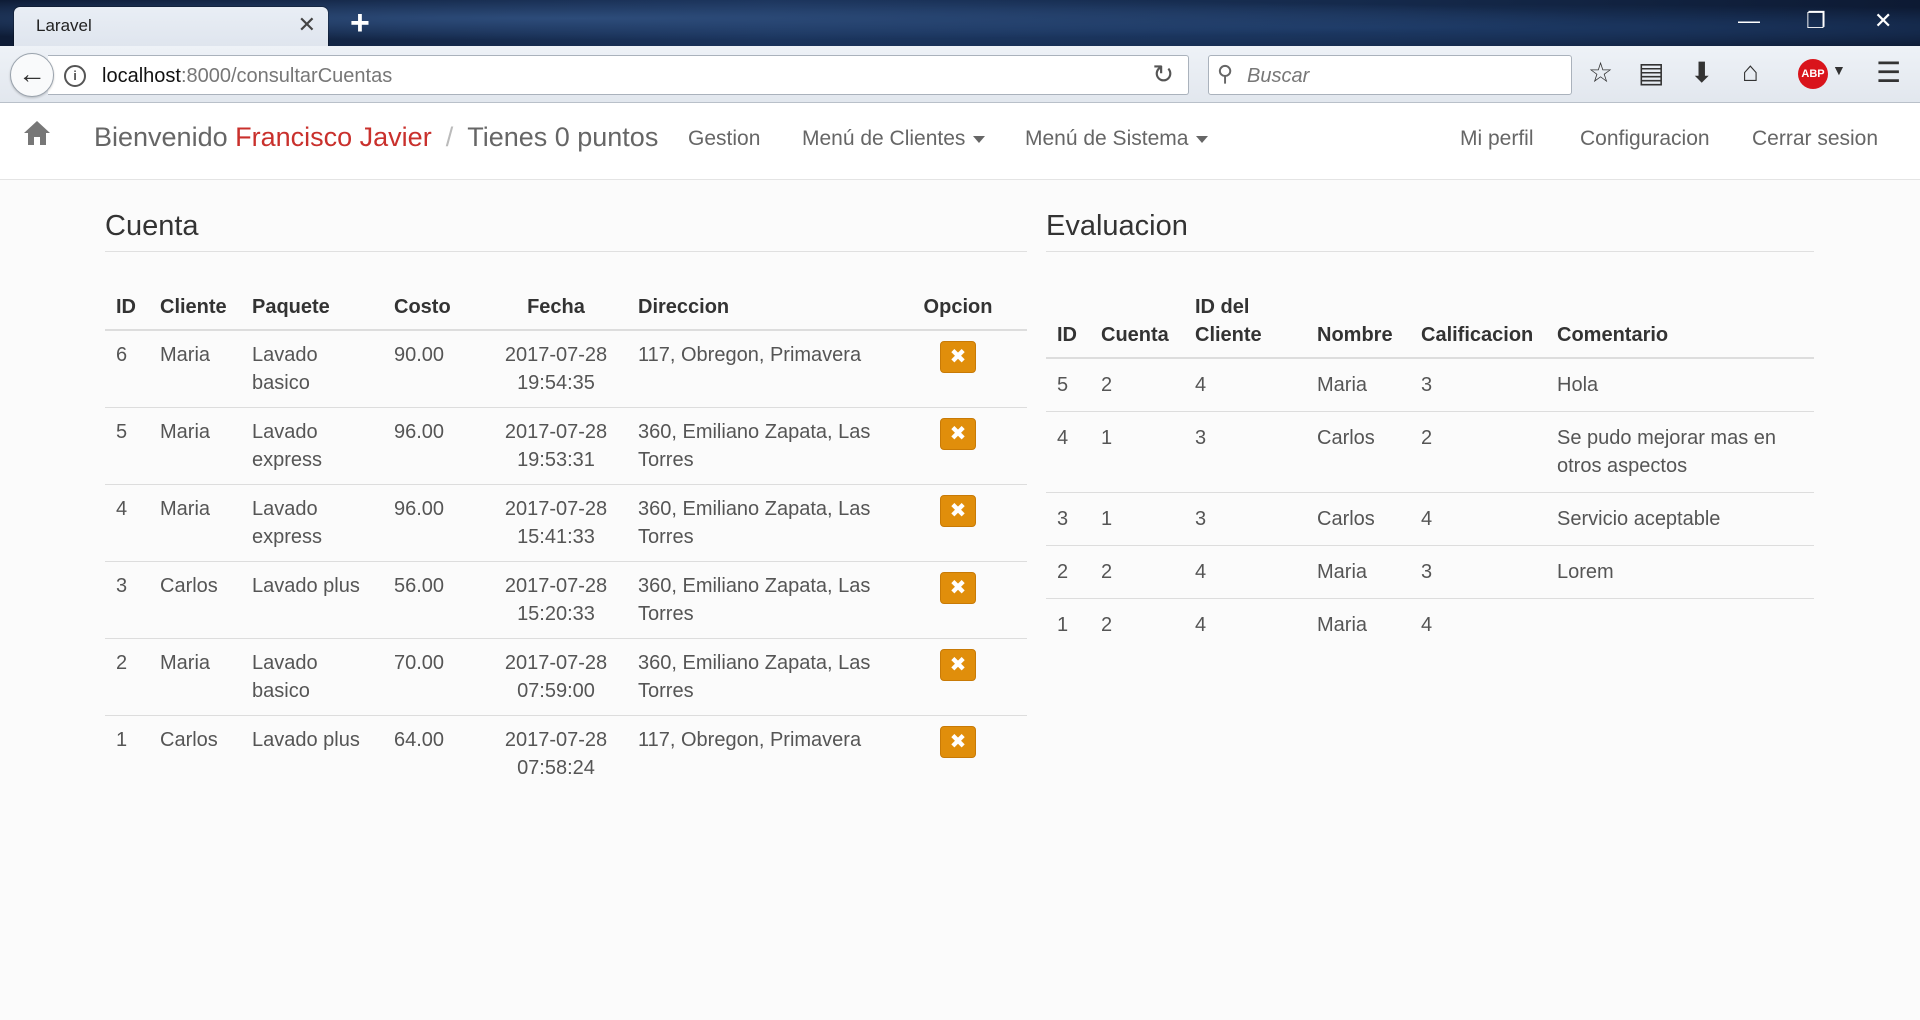 The image size is (1920, 1020). Describe the element at coordinates (127, 677) in the screenshot. I see `cell-id: 2` at that location.